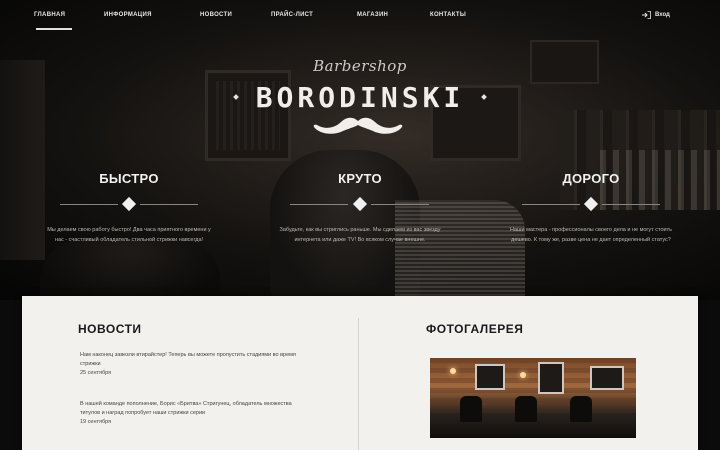  I want to click on feature-line-cool-left, so click(319, 204).